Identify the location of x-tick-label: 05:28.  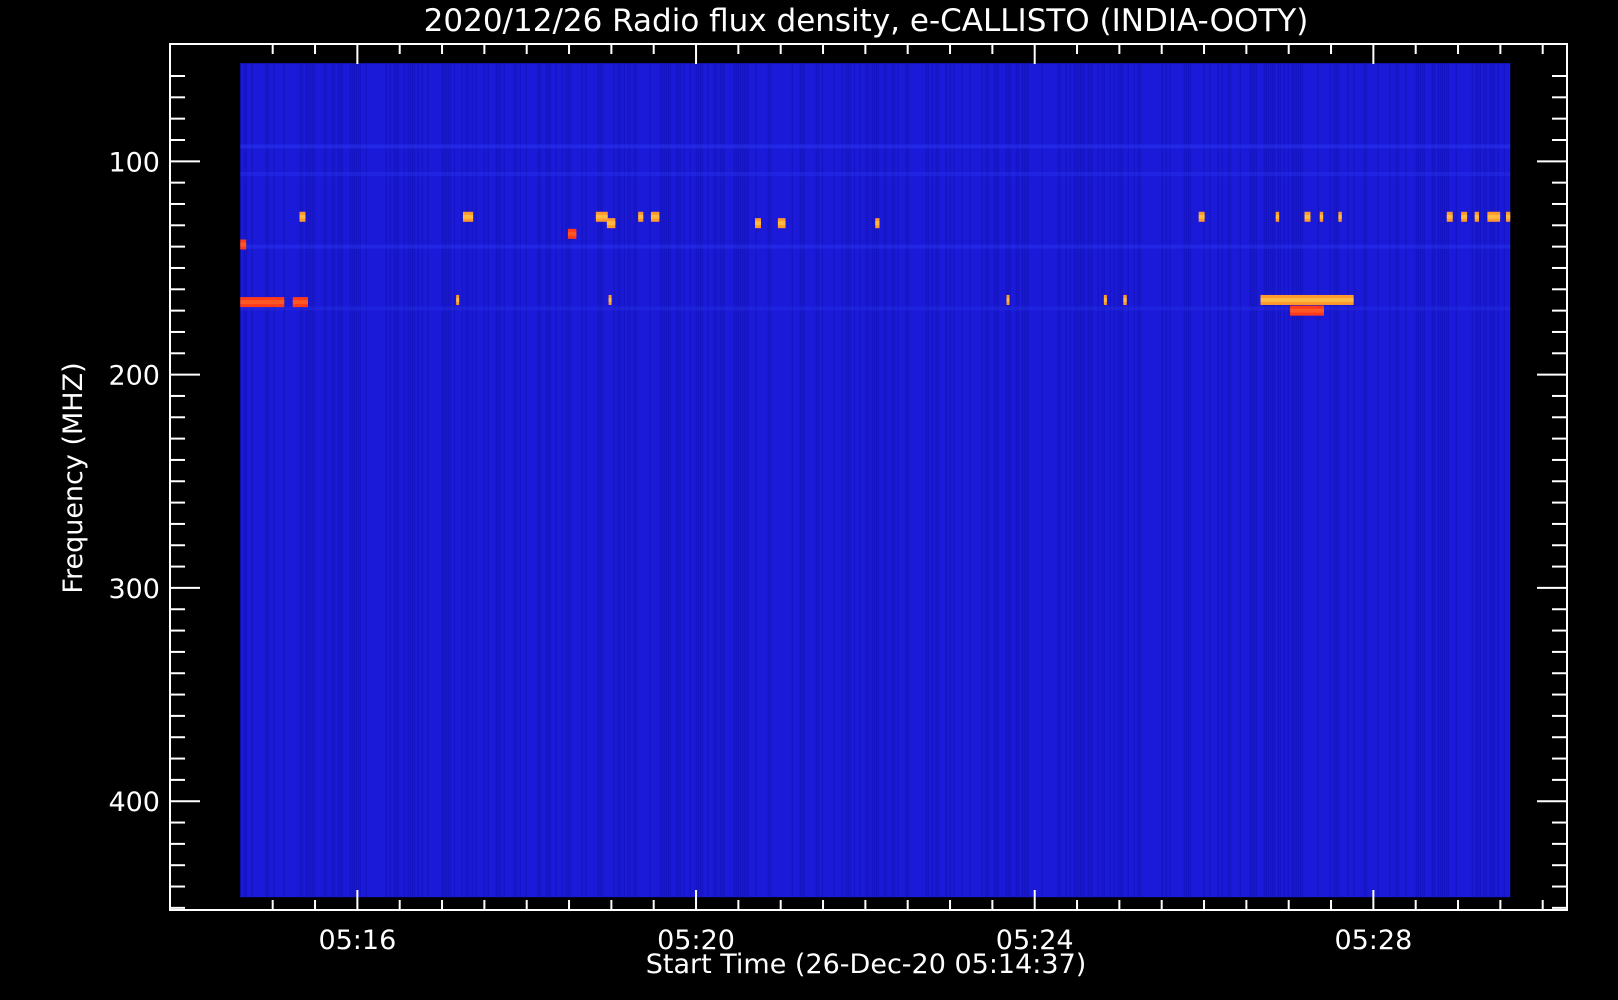
(1373, 940).